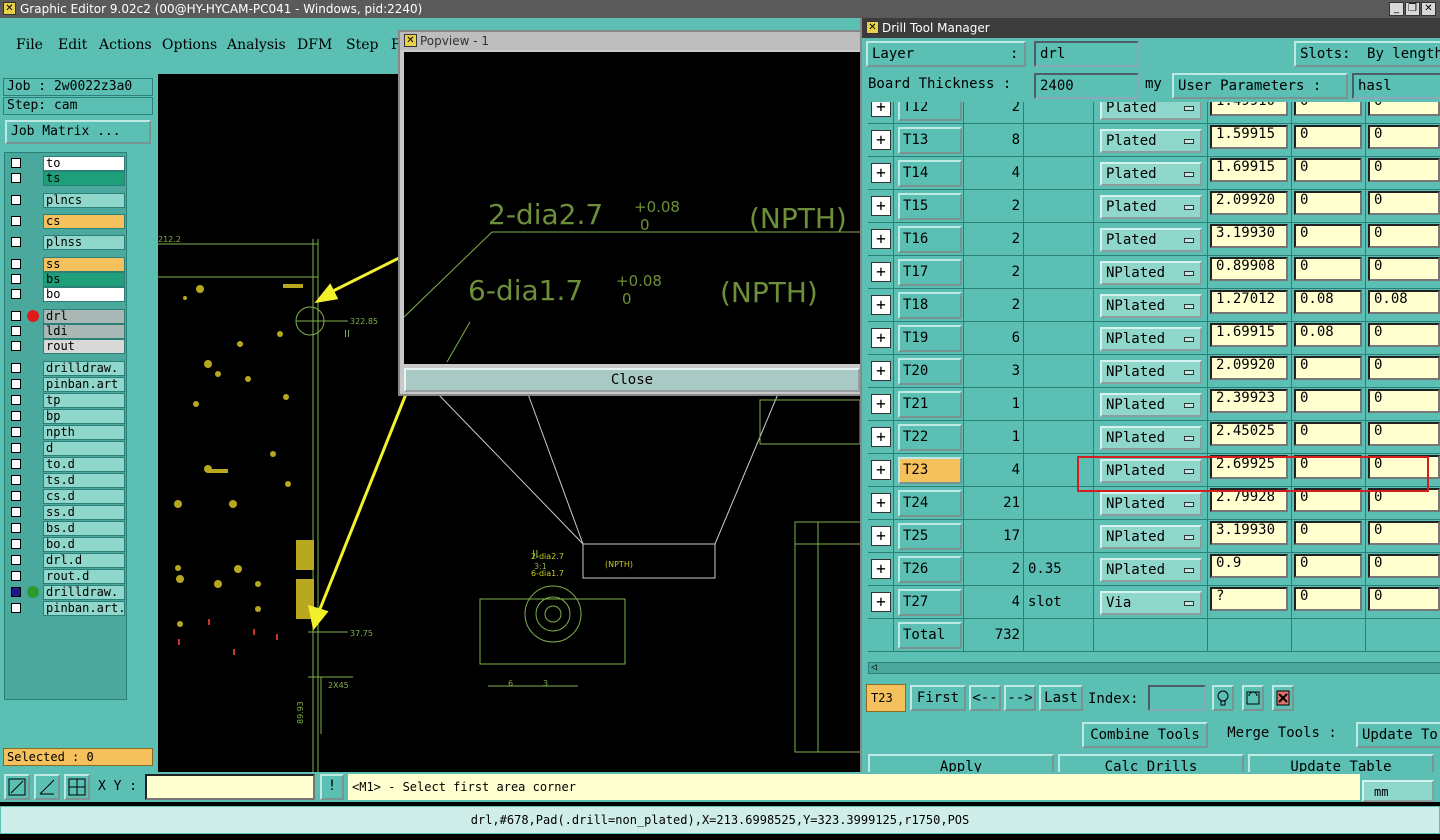  What do you see at coordinates (1061, 698) in the screenshot?
I see `last-button: Last` at bounding box center [1061, 698].